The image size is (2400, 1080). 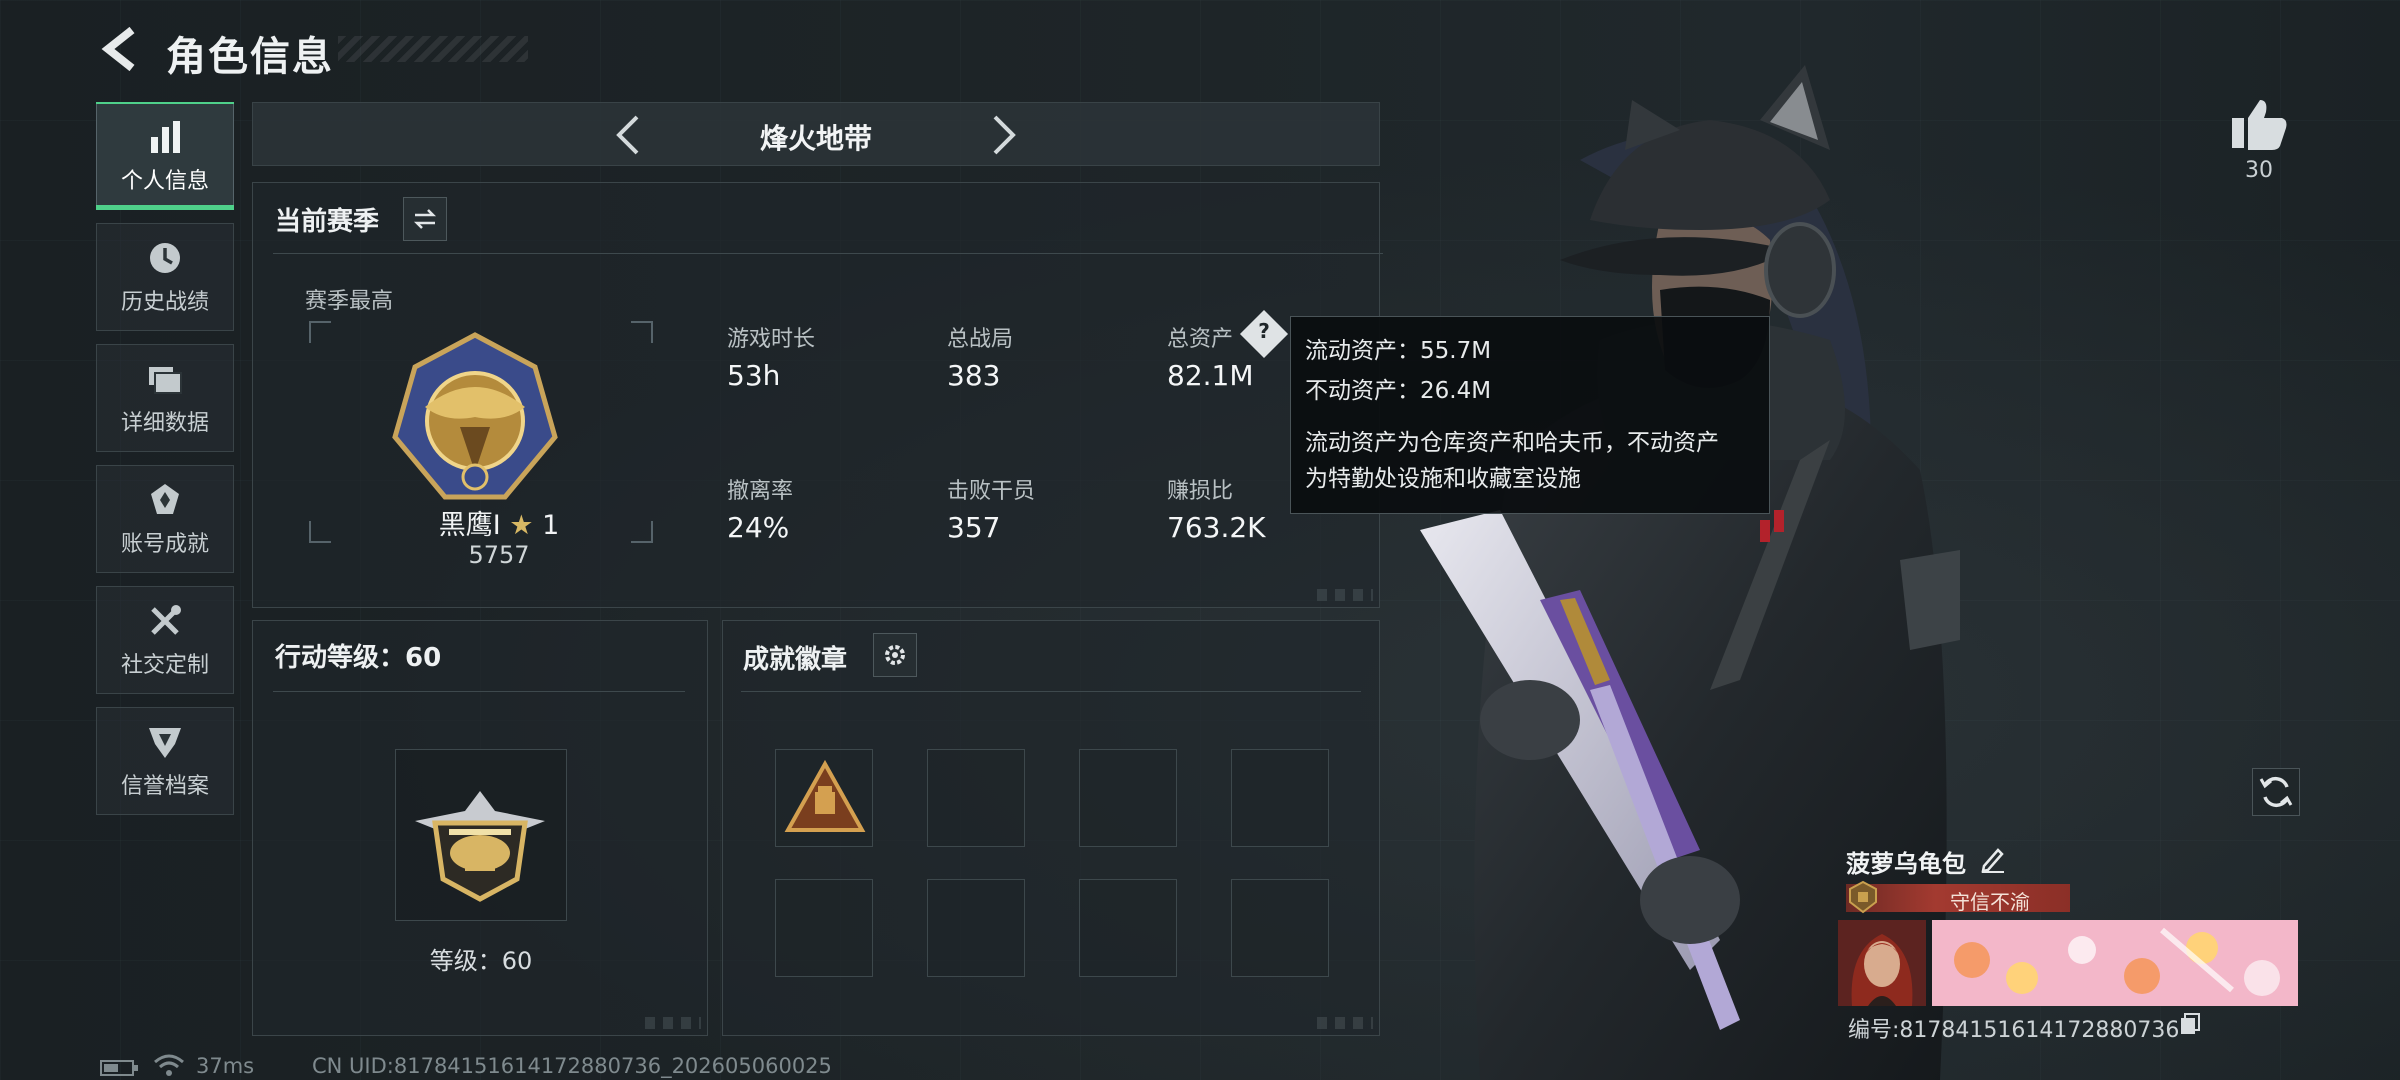 What do you see at coordinates (1906, 864) in the screenshot?
I see `player-name: 菠萝乌龟包` at bounding box center [1906, 864].